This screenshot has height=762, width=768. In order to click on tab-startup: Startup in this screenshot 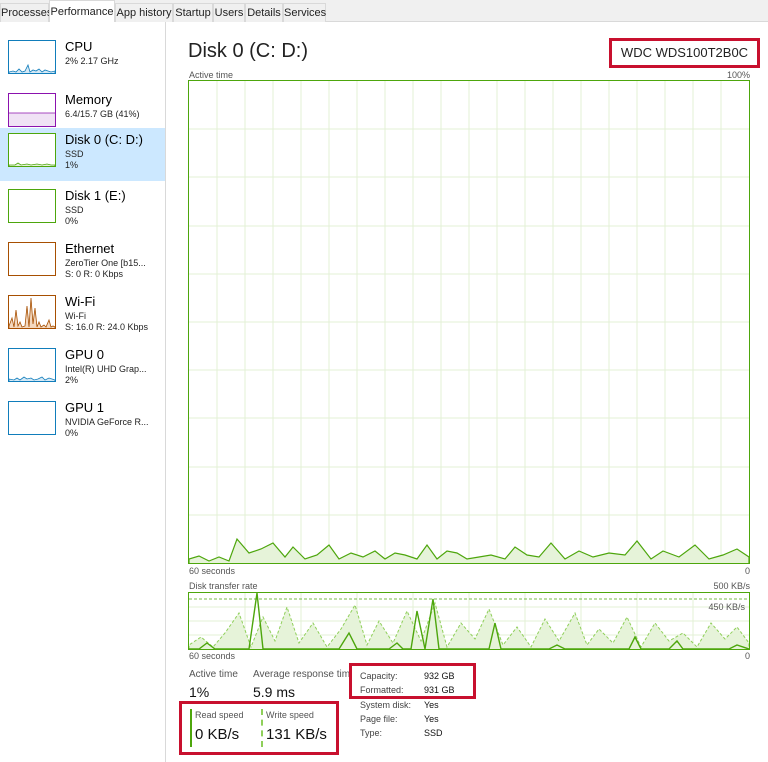, I will do `click(193, 12)`.